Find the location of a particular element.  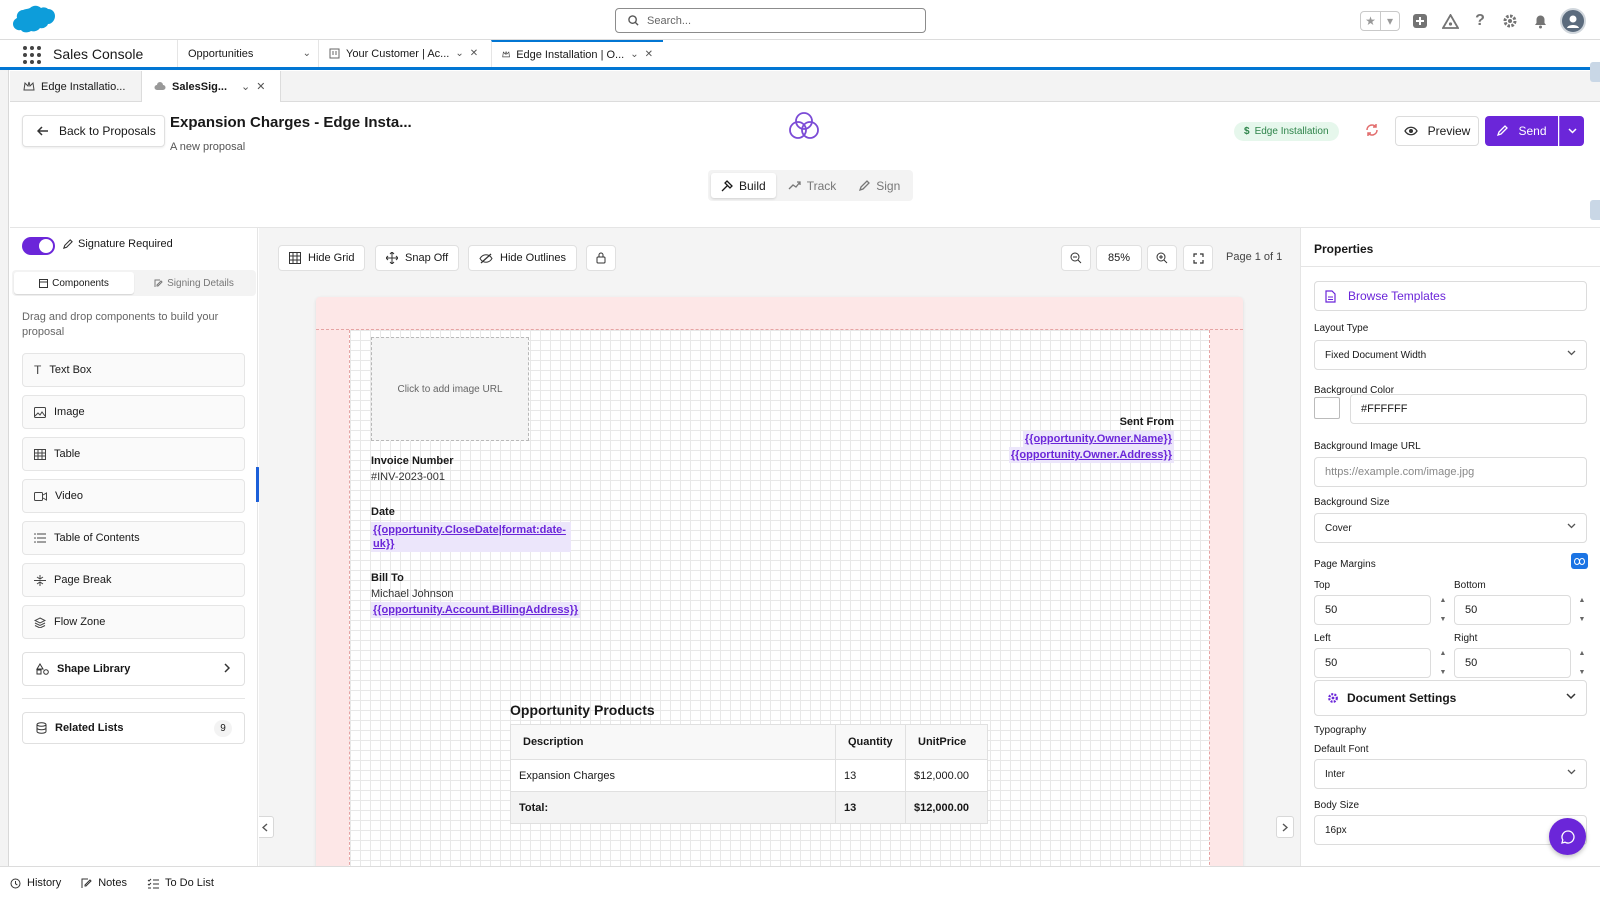

margin-right-input: 50 is located at coordinates (1512, 663).